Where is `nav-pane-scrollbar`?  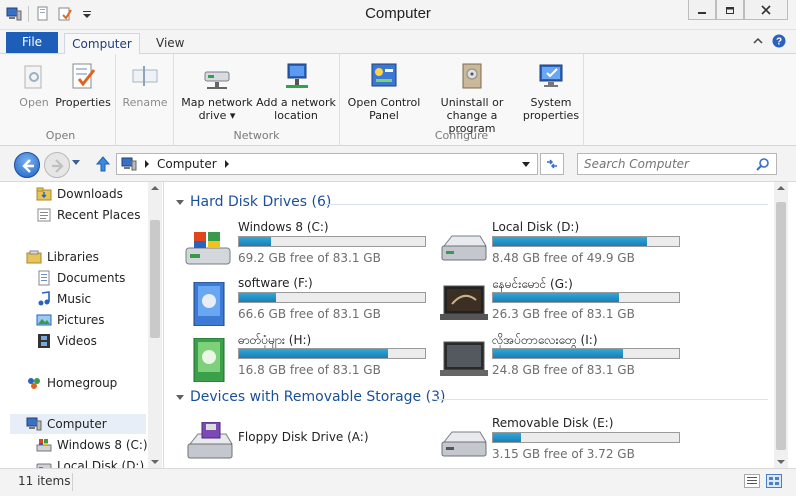
nav-pane-scrollbar is located at coordinates (155, 325).